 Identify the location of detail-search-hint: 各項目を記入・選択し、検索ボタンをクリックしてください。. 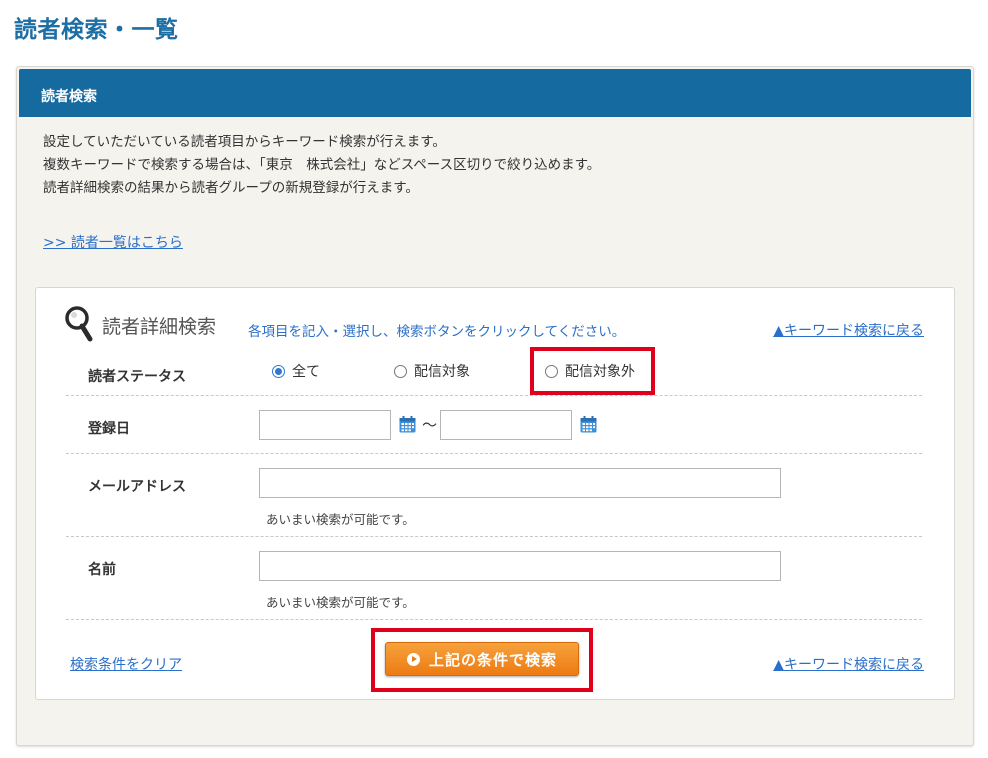
(437, 332).